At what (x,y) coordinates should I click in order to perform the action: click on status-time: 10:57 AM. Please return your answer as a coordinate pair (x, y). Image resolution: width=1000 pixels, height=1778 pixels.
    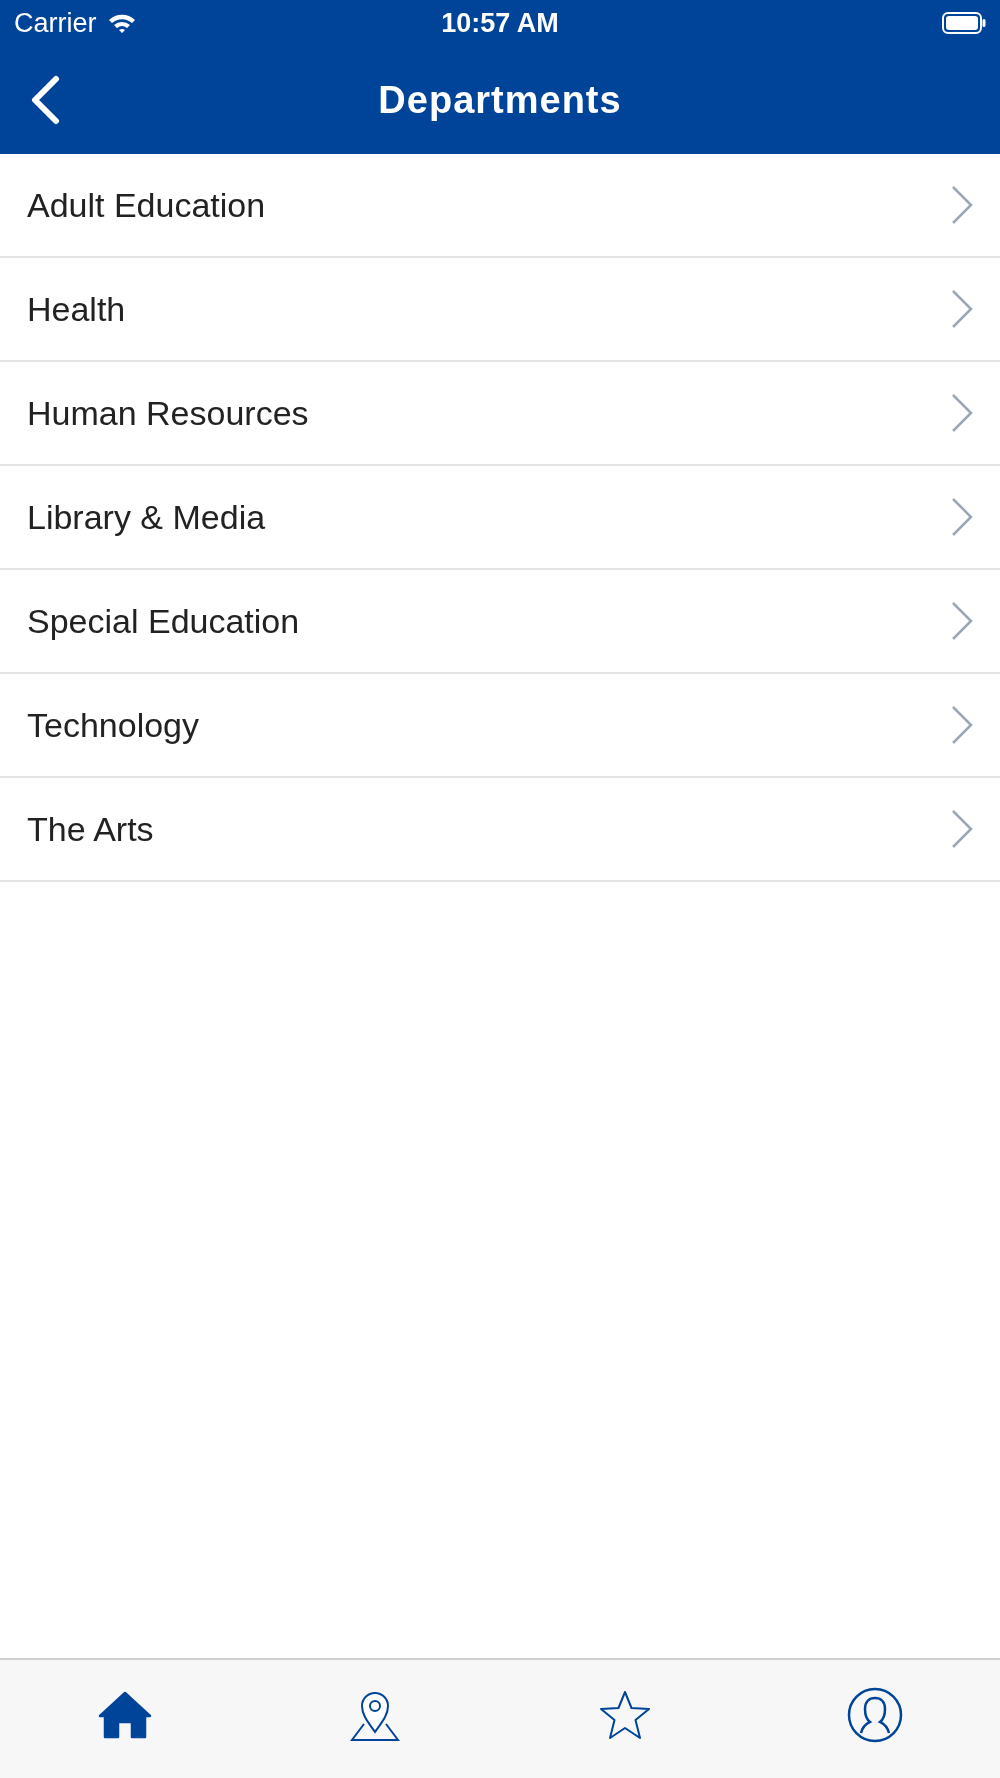
    Looking at the image, I should click on (500, 22).